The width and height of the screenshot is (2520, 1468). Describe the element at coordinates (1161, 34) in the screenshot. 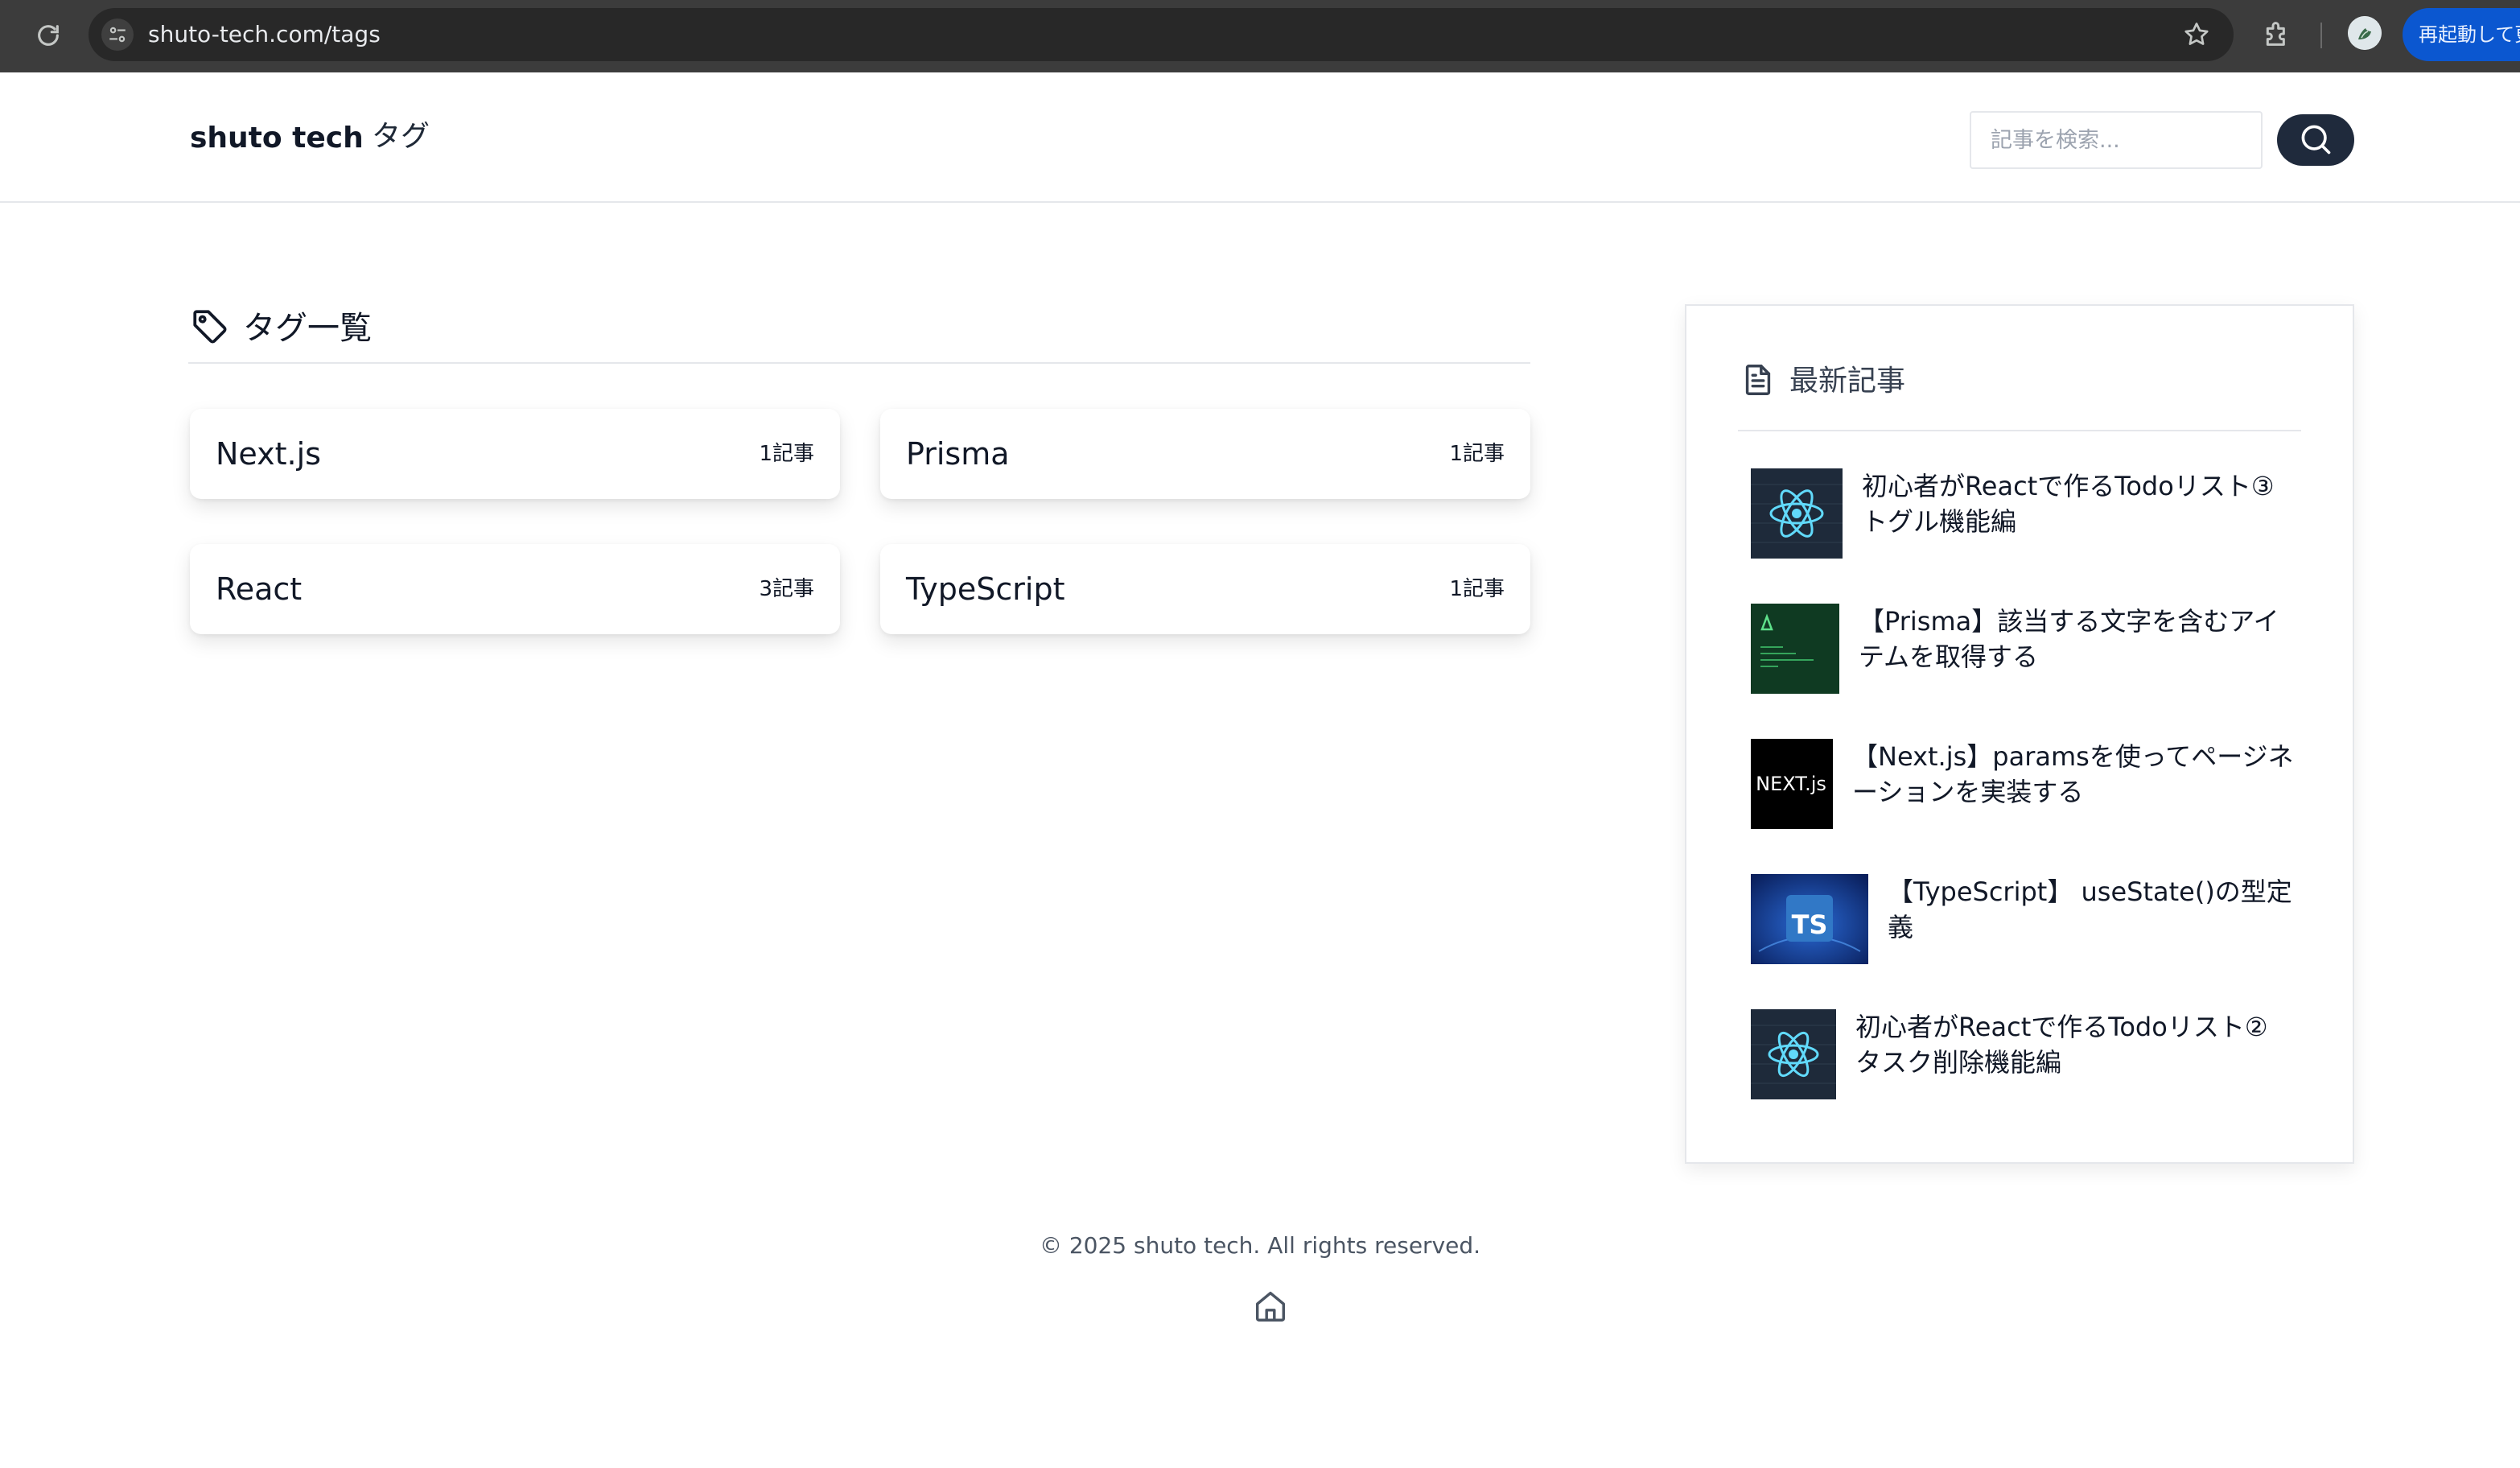

I see `address-bar: shuto-tech.com/tags` at that location.